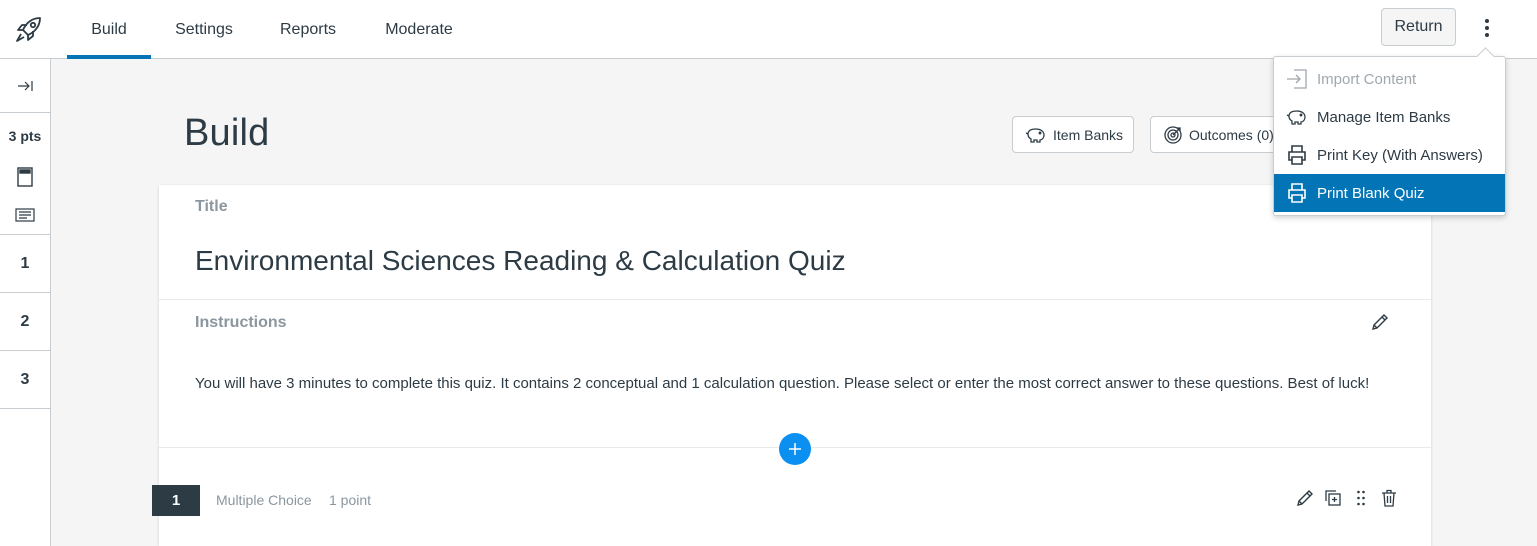 Image resolution: width=1537 pixels, height=546 pixels. Describe the element at coordinates (1088, 134) in the screenshot. I see `item-banks-label: Item Banks` at that location.